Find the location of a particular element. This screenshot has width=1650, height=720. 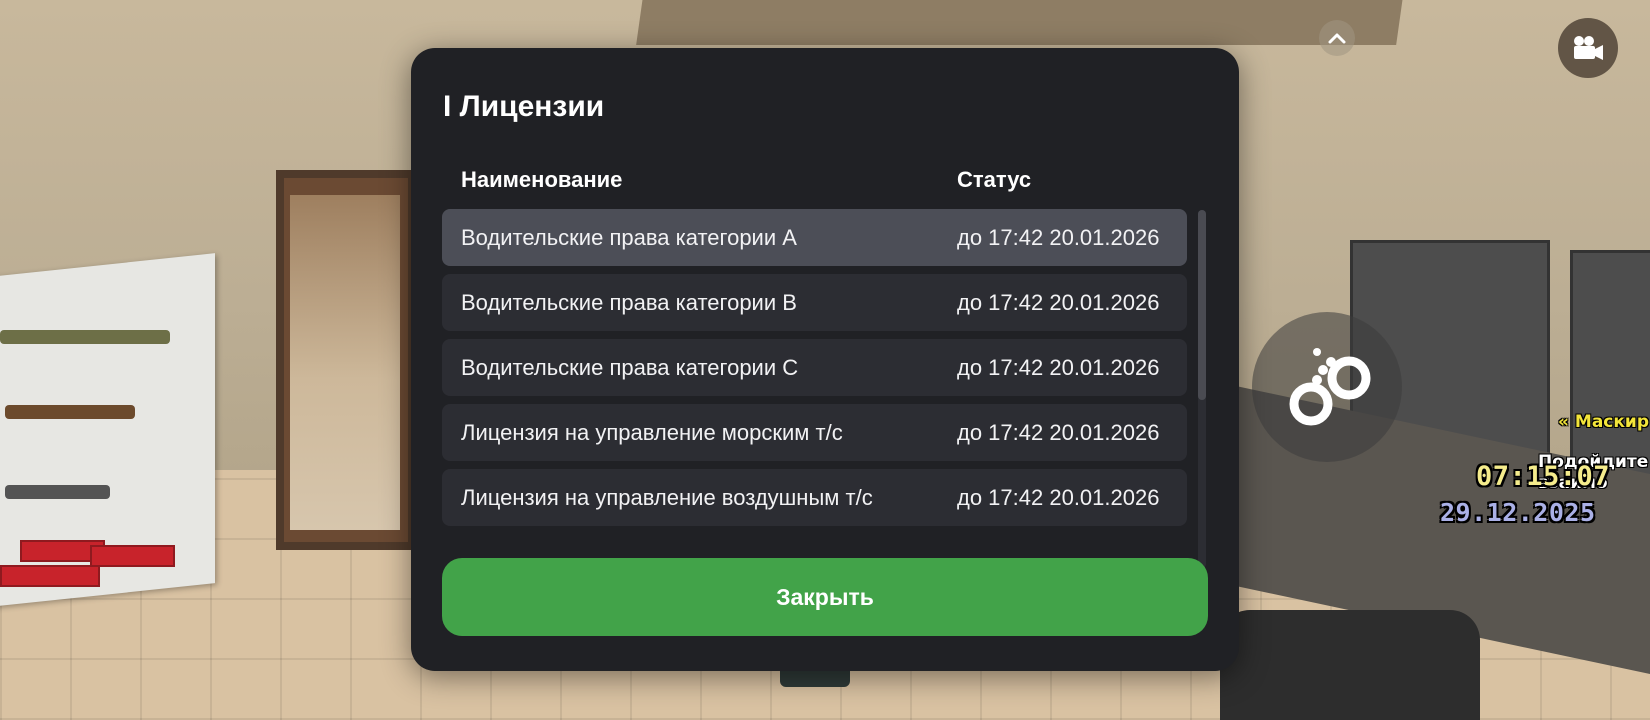

smg-on-rack is located at coordinates (57, 492).